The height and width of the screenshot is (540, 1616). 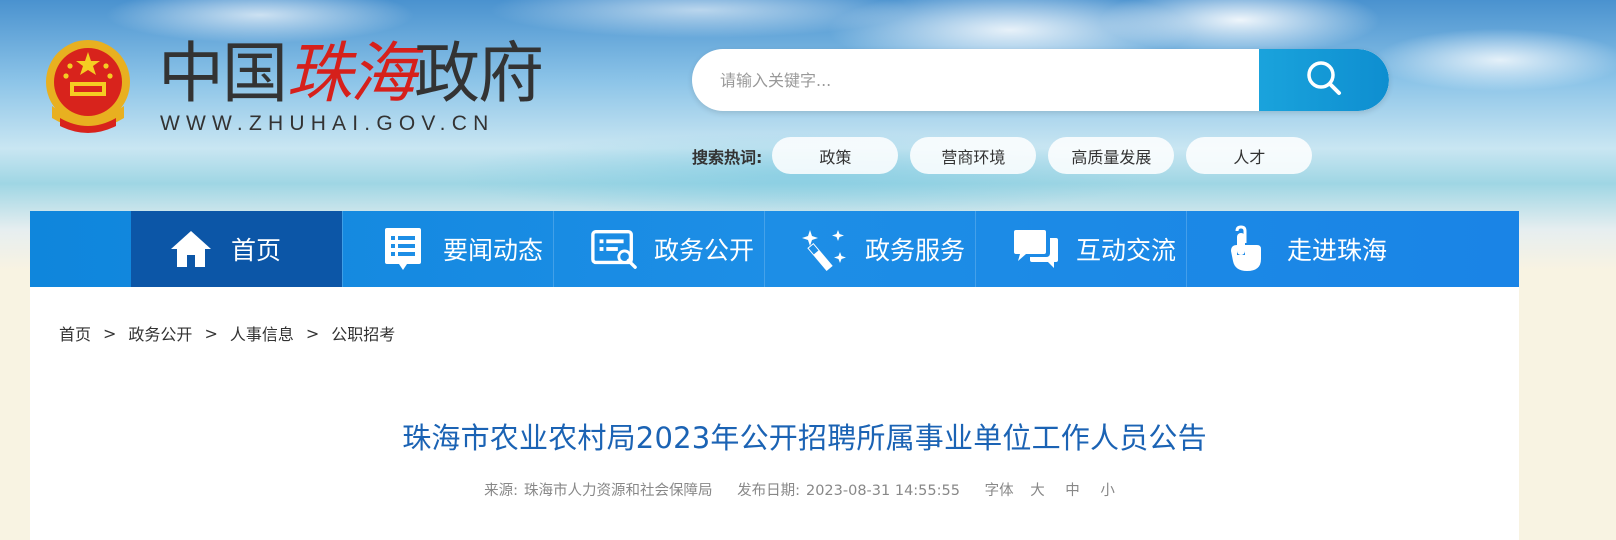 I want to click on nav-item-label: 政务服务, so click(x=915, y=250).